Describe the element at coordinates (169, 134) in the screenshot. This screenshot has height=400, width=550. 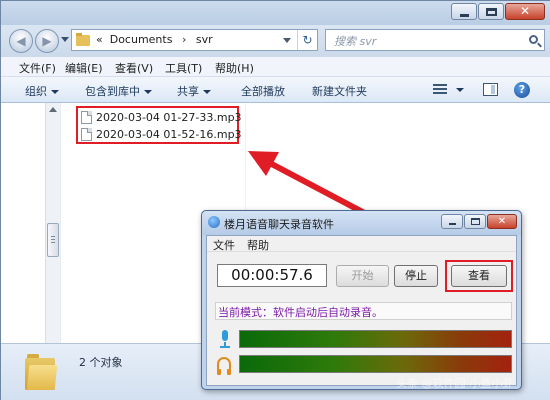
I see `file-name: 2020-03-04 01-52-16.mp3` at that location.